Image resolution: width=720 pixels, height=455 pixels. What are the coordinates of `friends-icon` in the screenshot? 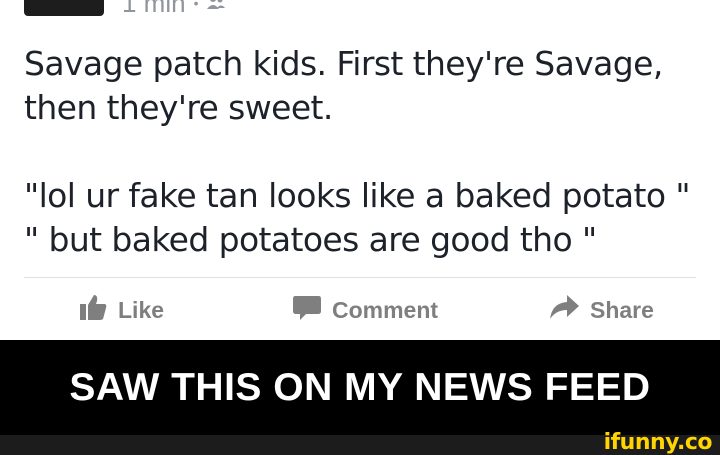 It's located at (216, 5).